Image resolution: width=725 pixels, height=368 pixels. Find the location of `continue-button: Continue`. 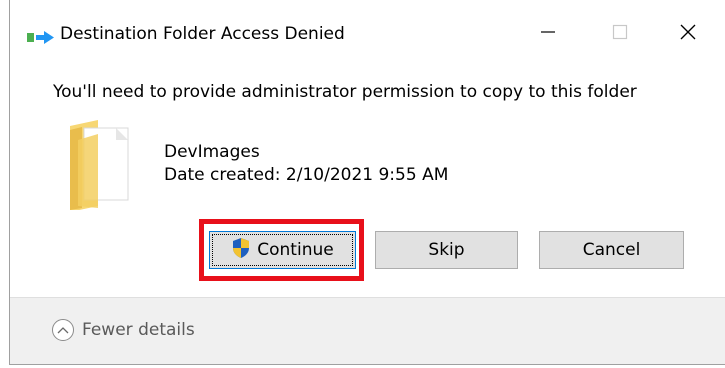

continue-button: Continue is located at coordinates (282, 250).